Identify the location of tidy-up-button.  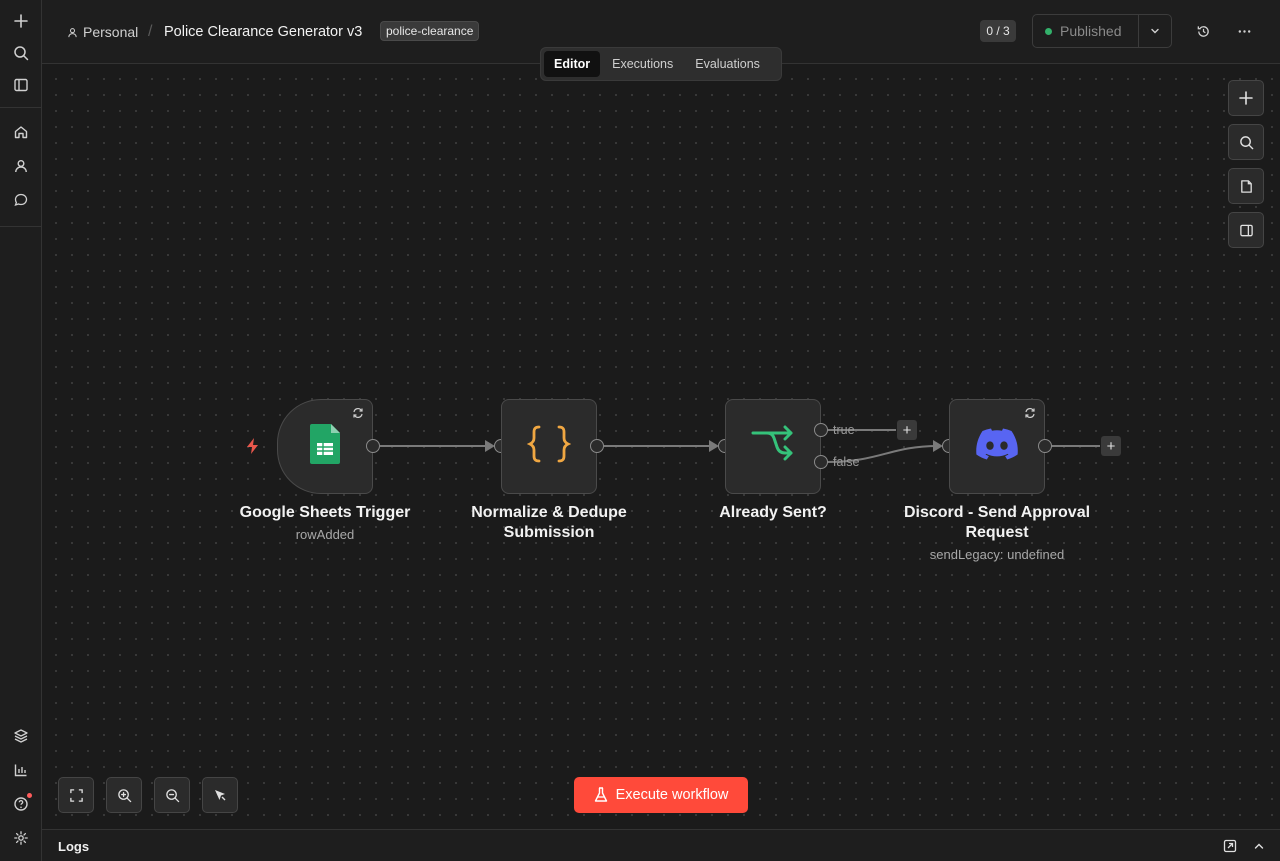
(220, 795).